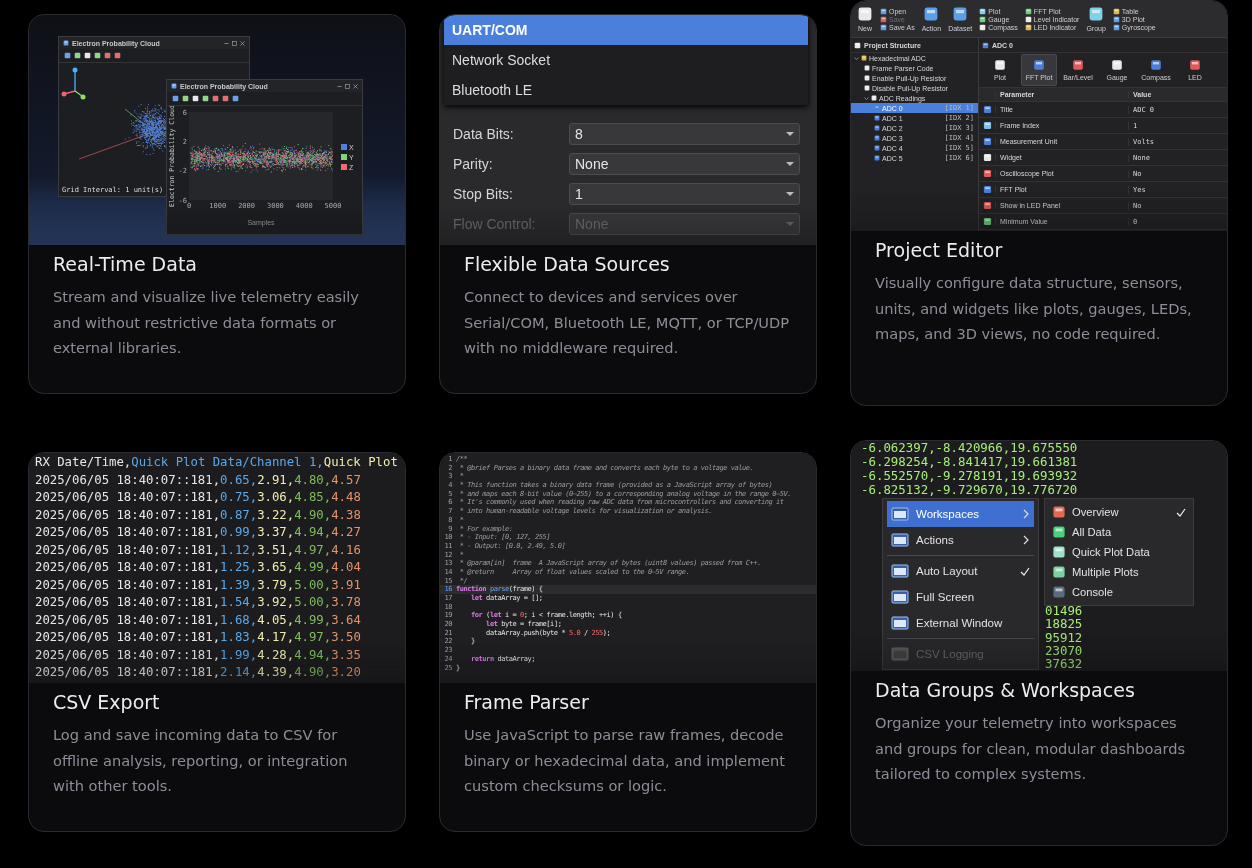 The width and height of the screenshot is (1252, 868). What do you see at coordinates (960, 540) in the screenshot?
I see `menu-item: Actions` at bounding box center [960, 540].